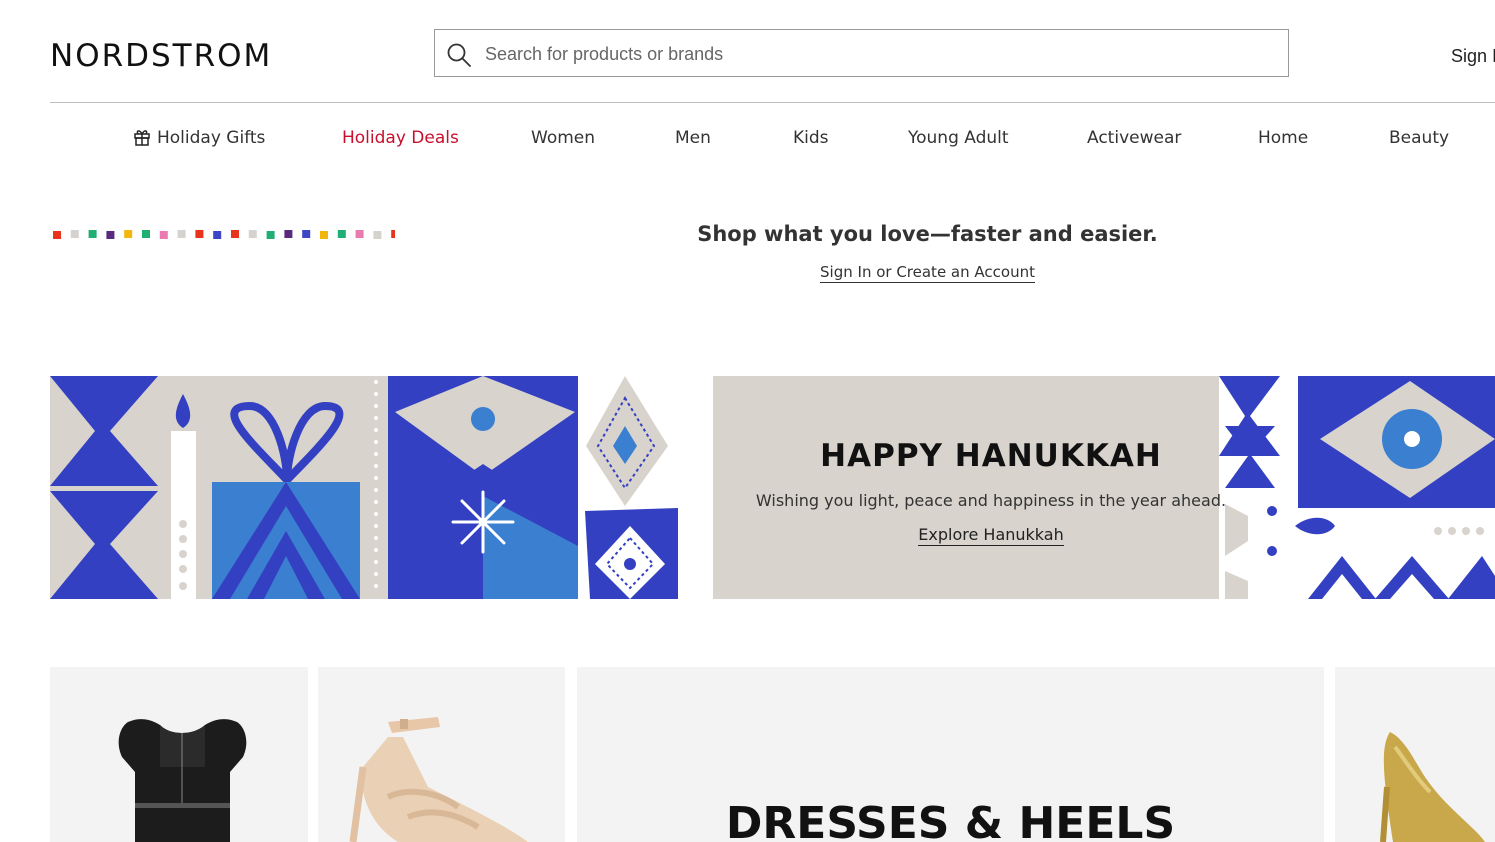  Describe the element at coordinates (161, 56) in the screenshot. I see `nordstrom-logo: NORDSTROM` at that location.